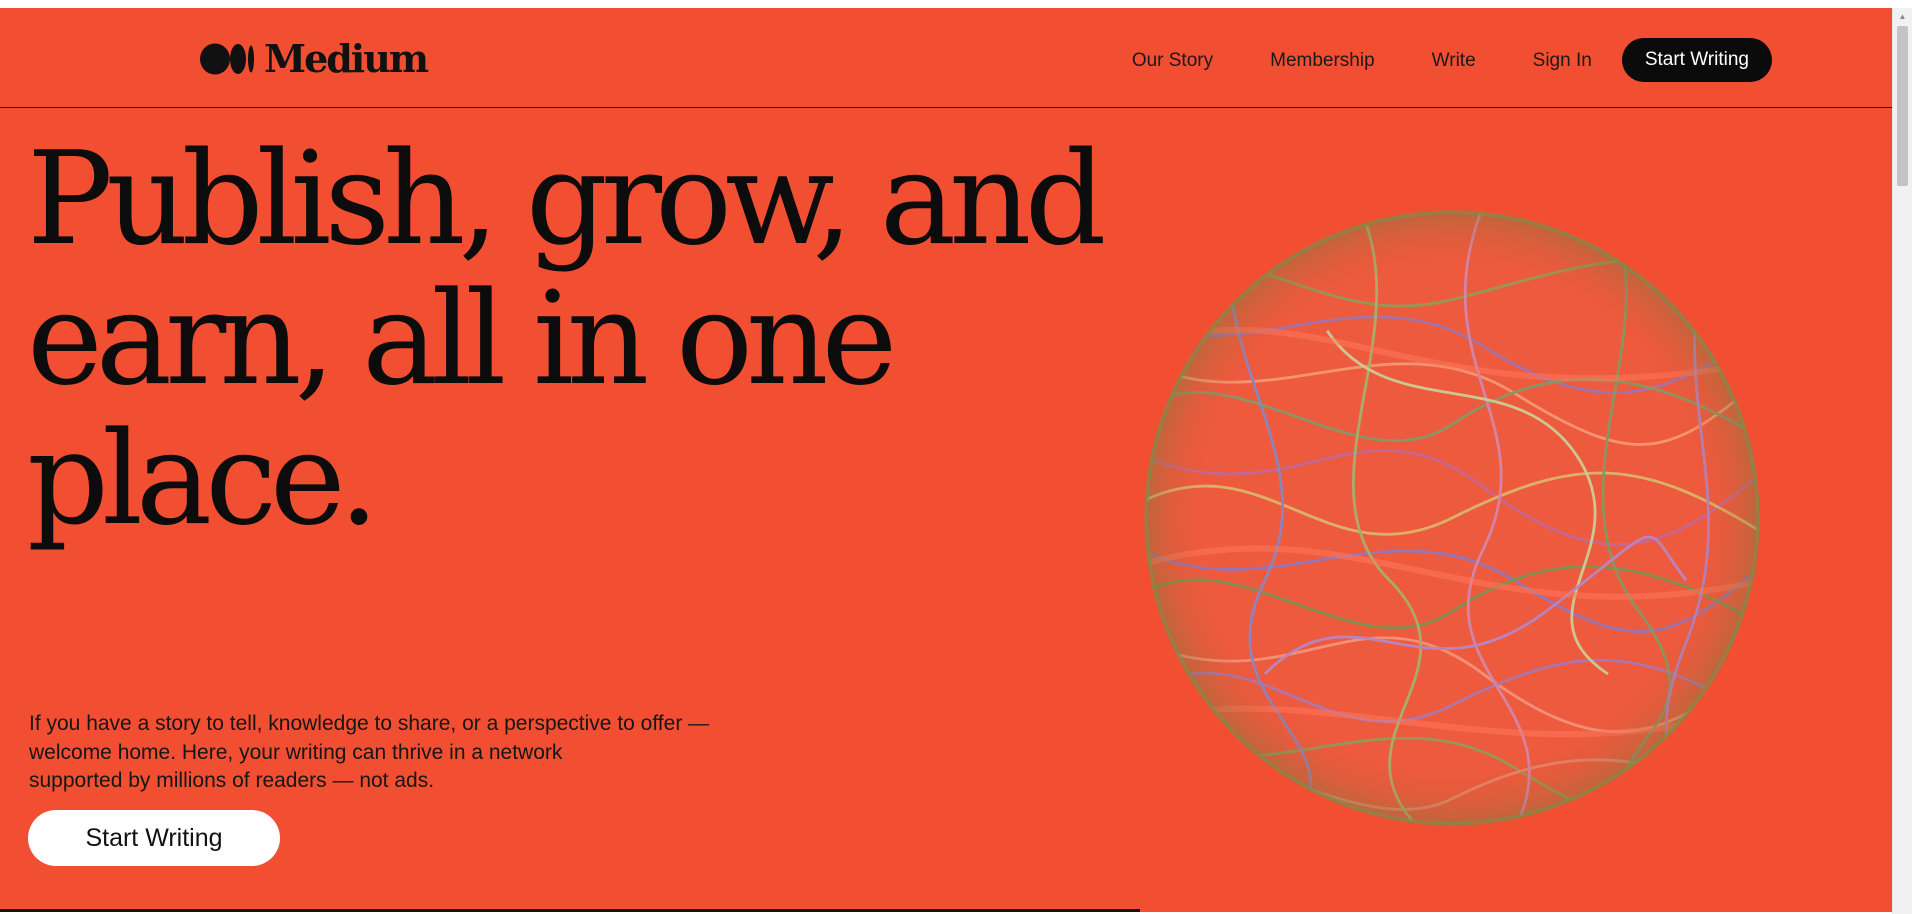 The image size is (1912, 914). I want to click on logo-wordmark: Medium, so click(346, 58).